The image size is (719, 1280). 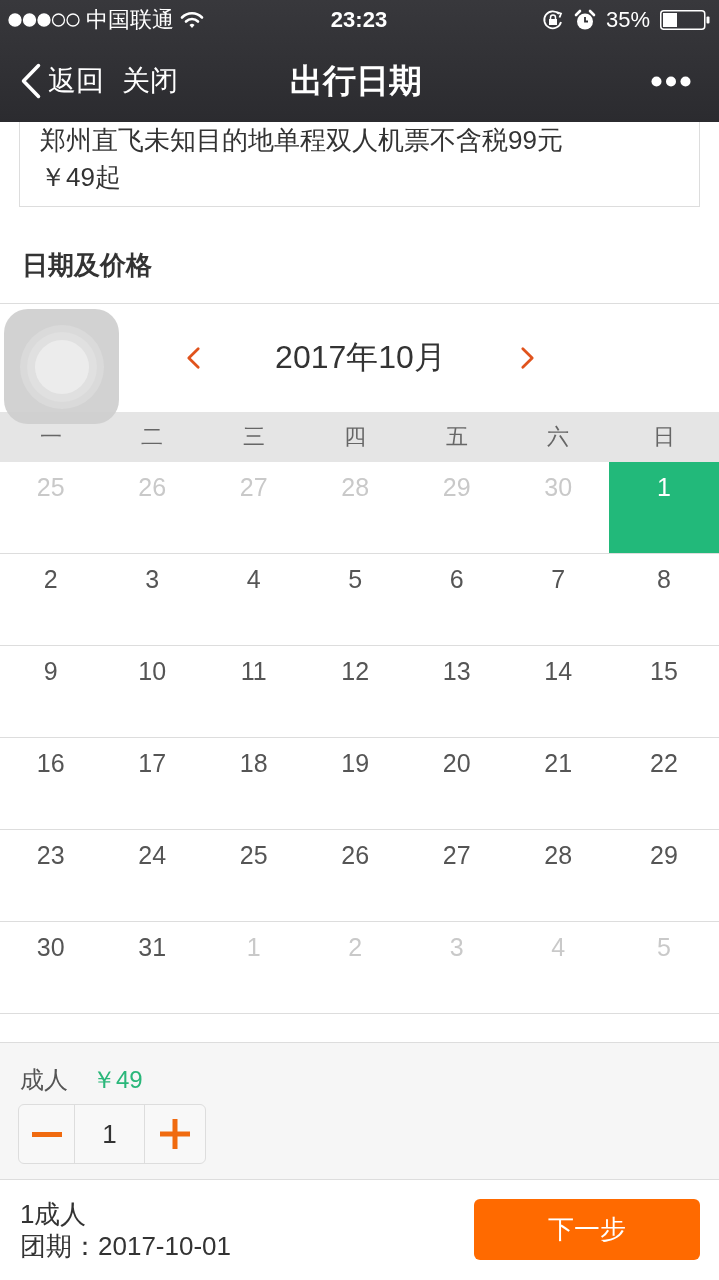 What do you see at coordinates (125, 1245) in the screenshot?
I see `tour-date: 团期：2017-10-01` at bounding box center [125, 1245].